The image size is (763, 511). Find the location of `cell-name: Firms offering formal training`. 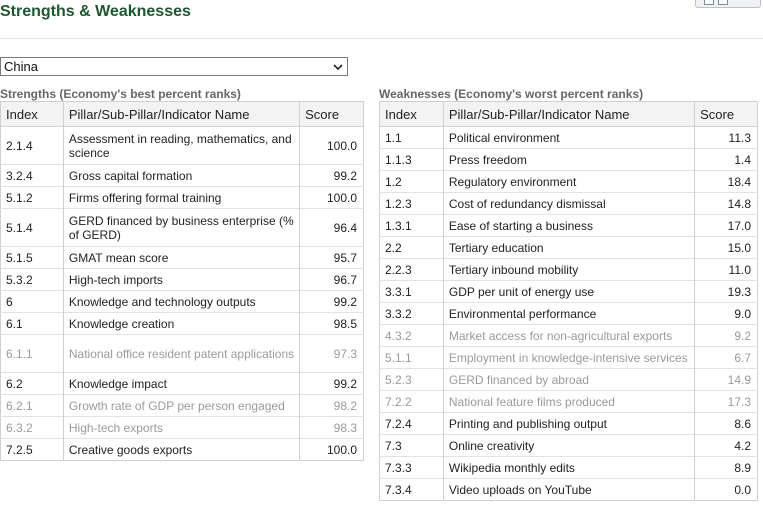

cell-name: Firms offering formal training is located at coordinates (182, 197).